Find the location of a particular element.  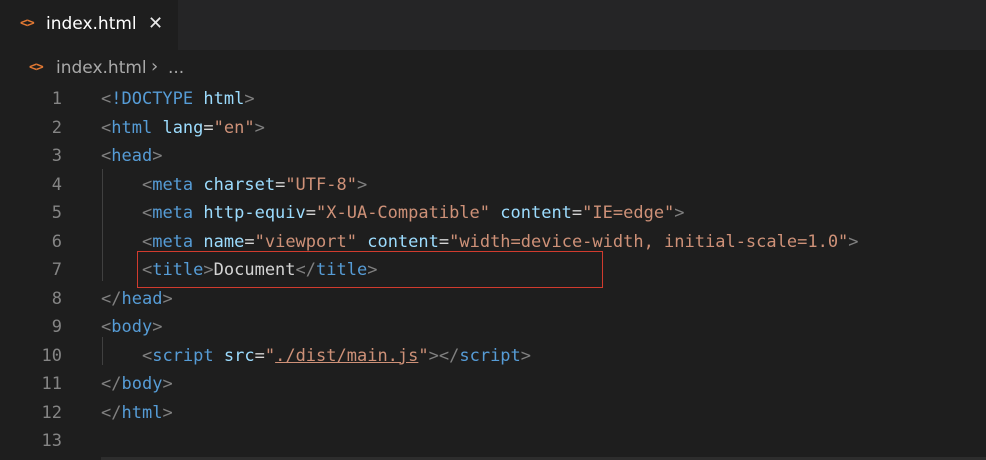

code-text: </head> is located at coordinates (137, 299).